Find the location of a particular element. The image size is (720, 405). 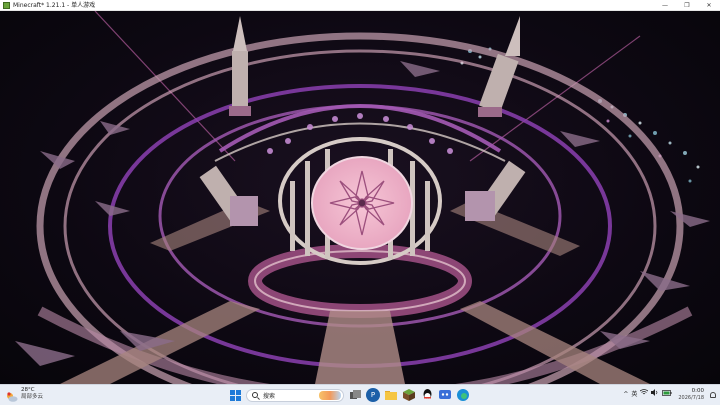

clock: 0:00 2026/7/18 is located at coordinates (691, 395).